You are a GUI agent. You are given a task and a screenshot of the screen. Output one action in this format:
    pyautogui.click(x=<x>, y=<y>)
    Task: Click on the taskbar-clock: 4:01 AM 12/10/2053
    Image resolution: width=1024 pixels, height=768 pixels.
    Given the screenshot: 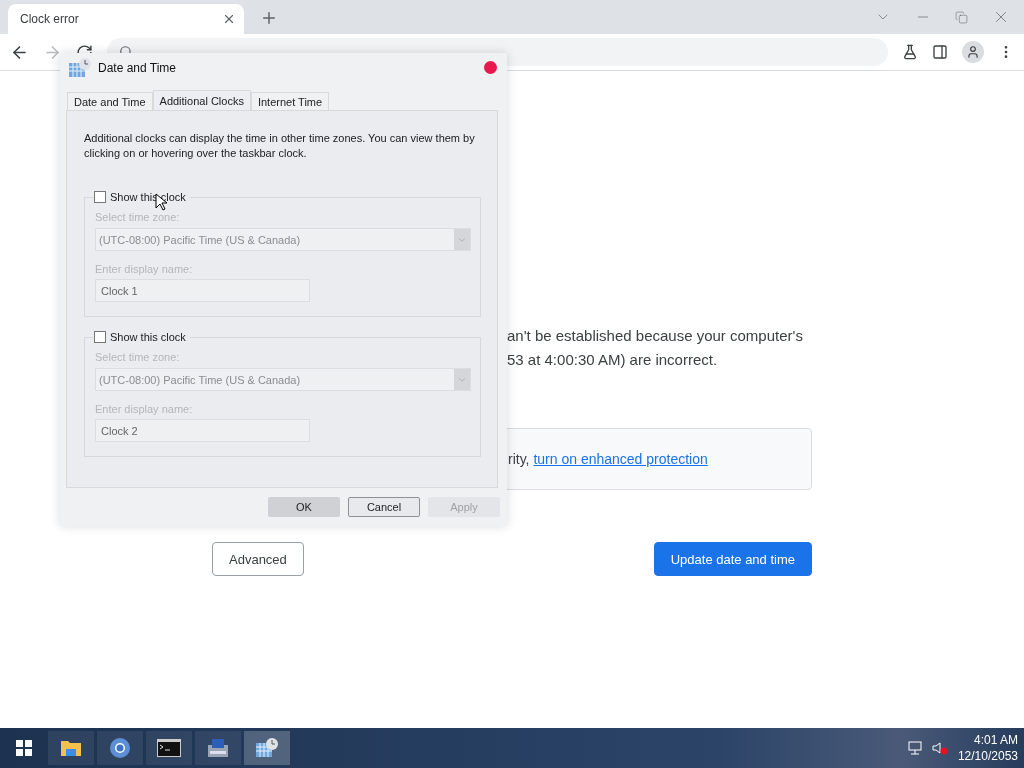 What is the action you would take?
    pyautogui.click(x=987, y=748)
    